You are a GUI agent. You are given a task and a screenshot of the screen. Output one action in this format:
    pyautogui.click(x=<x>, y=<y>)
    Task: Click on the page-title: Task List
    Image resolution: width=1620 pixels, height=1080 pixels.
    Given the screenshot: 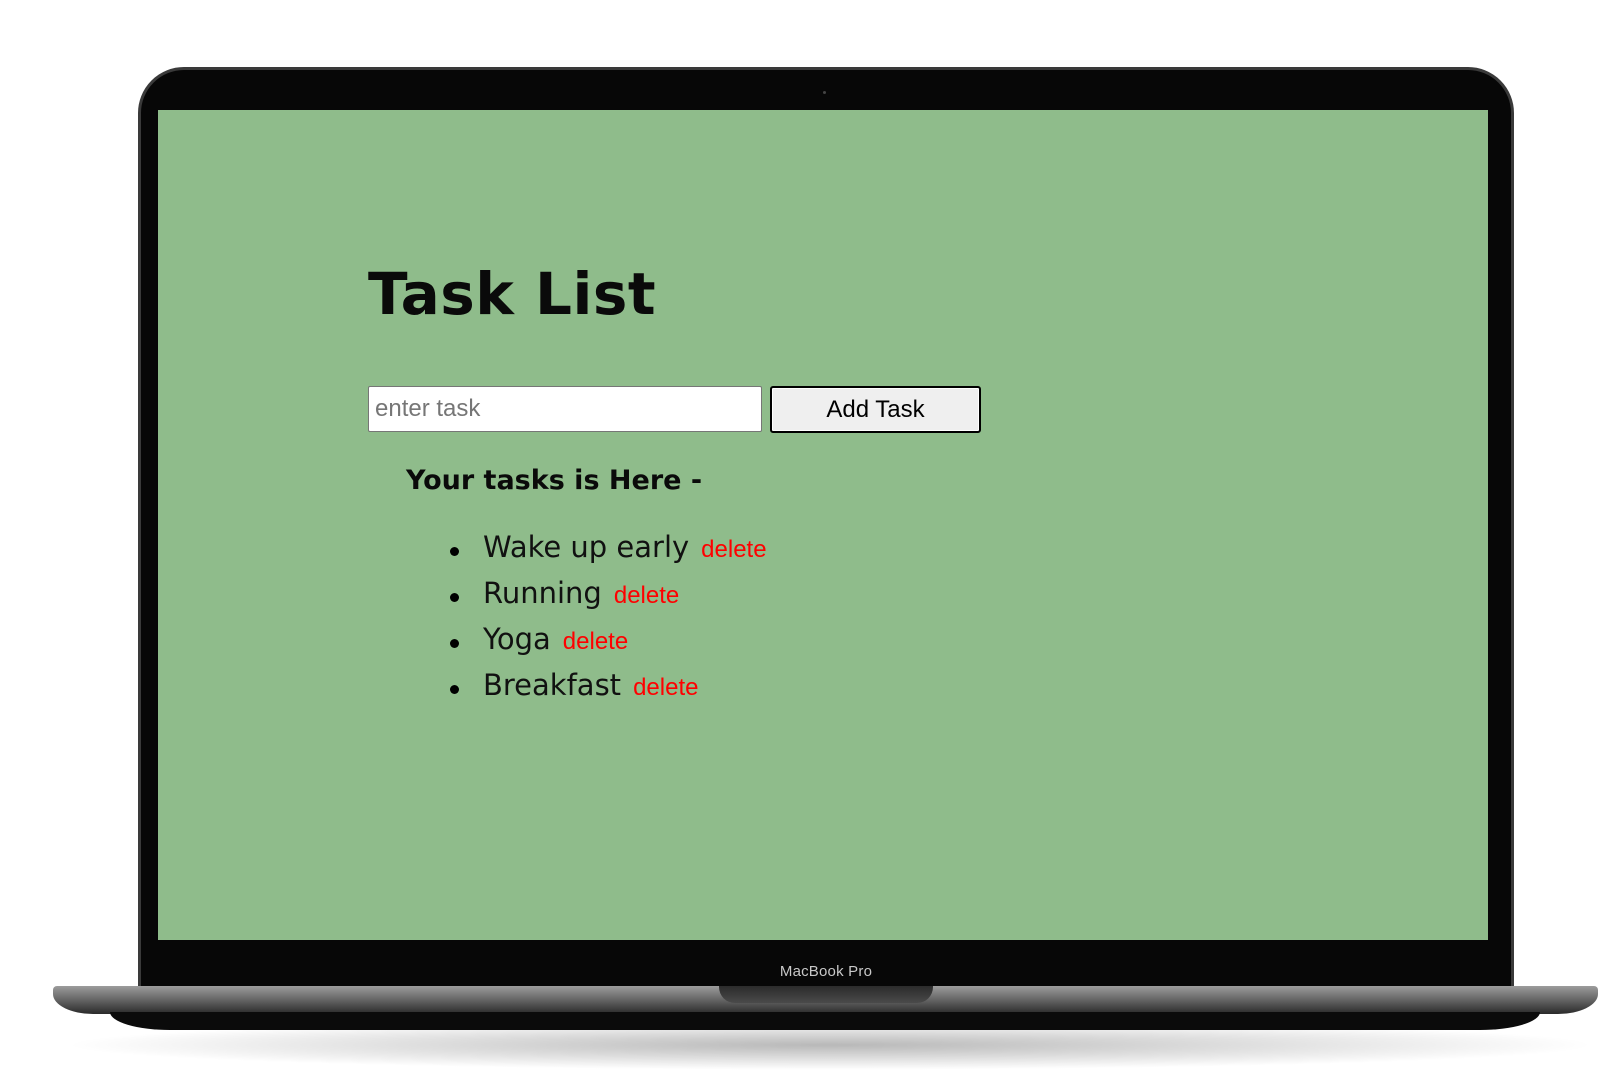 What is the action you would take?
    pyautogui.click(x=512, y=294)
    